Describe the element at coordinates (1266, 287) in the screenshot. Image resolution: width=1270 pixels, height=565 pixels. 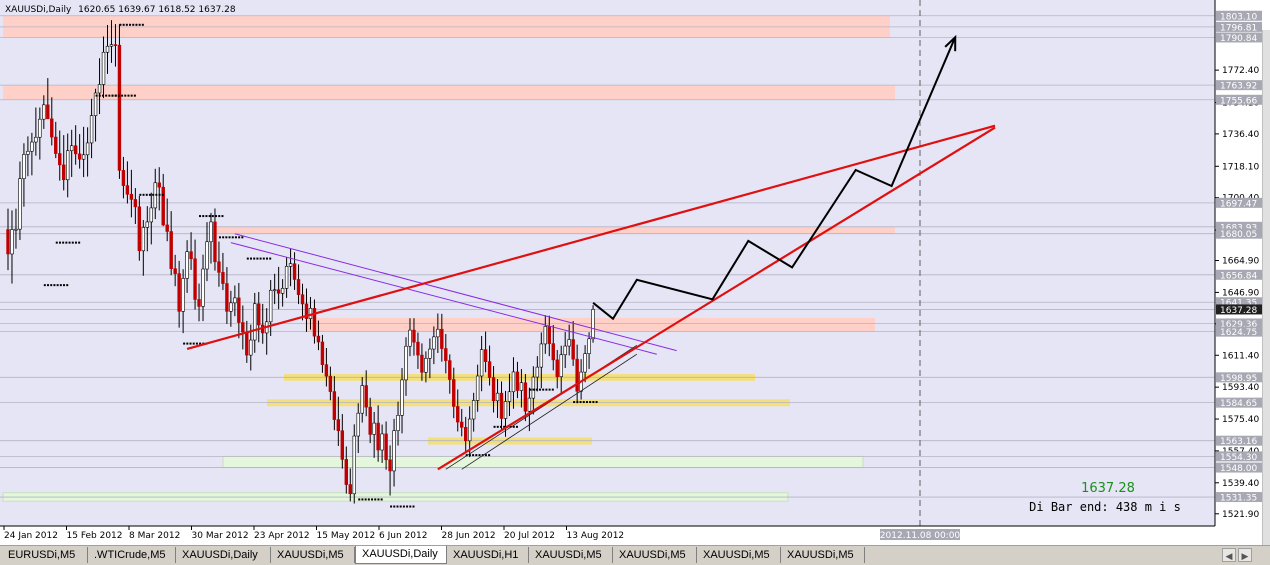
I see `scroll-strip` at that location.